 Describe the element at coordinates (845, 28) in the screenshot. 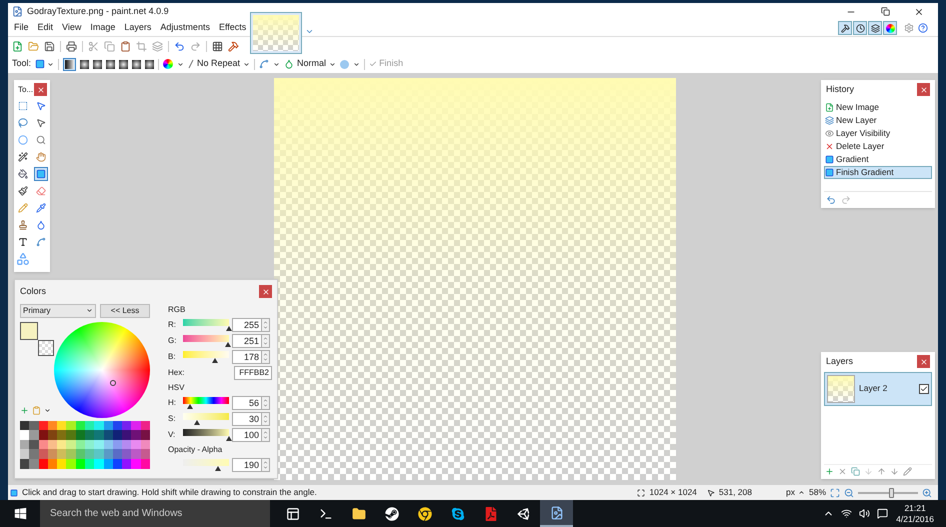

I see `tools-toggle` at that location.